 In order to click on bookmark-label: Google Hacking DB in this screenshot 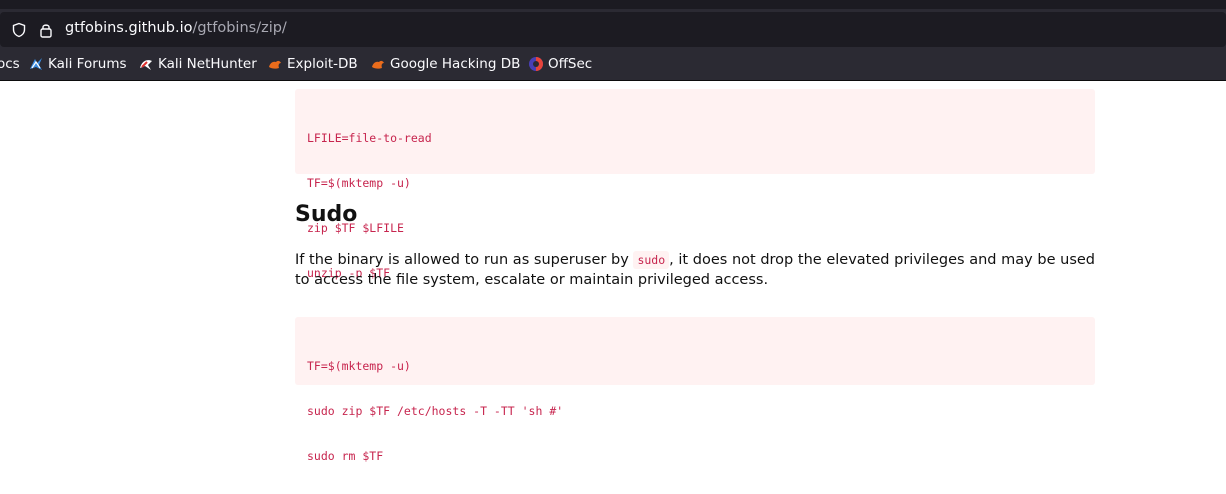, I will do `click(455, 64)`.